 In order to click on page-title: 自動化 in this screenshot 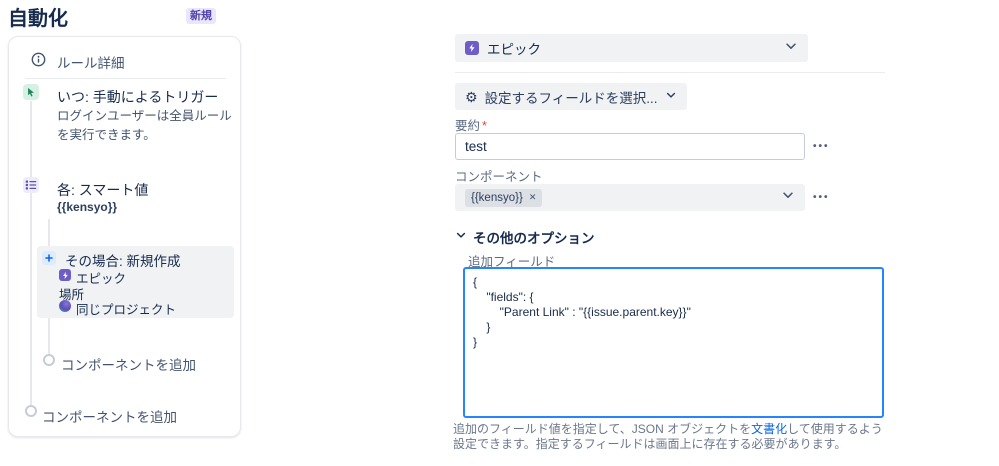, I will do `click(38, 19)`.